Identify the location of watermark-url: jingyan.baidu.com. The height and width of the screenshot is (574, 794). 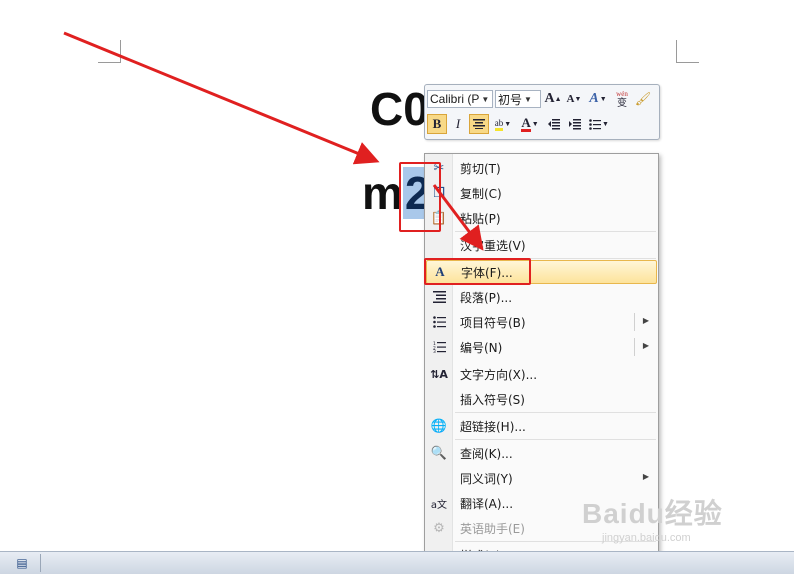
(646, 538).